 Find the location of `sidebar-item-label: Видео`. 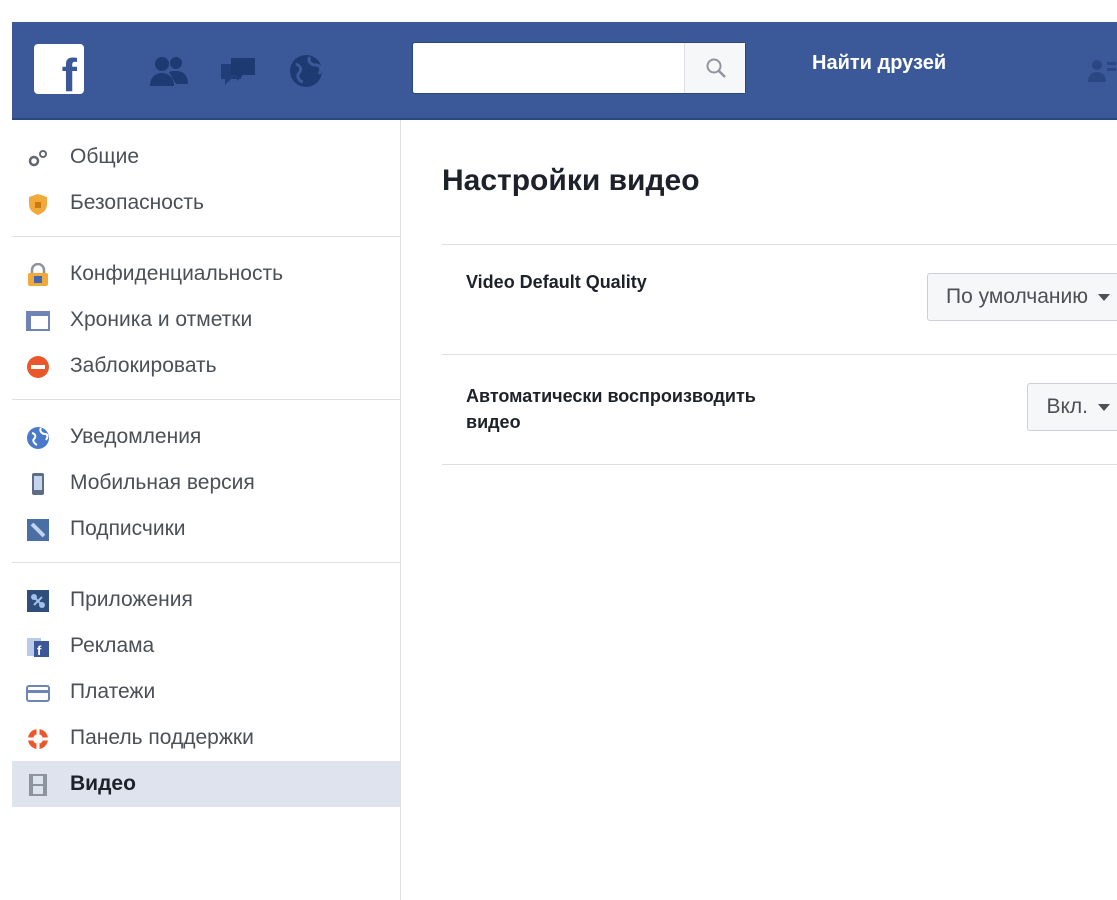

sidebar-item-label: Видео is located at coordinates (103, 783).